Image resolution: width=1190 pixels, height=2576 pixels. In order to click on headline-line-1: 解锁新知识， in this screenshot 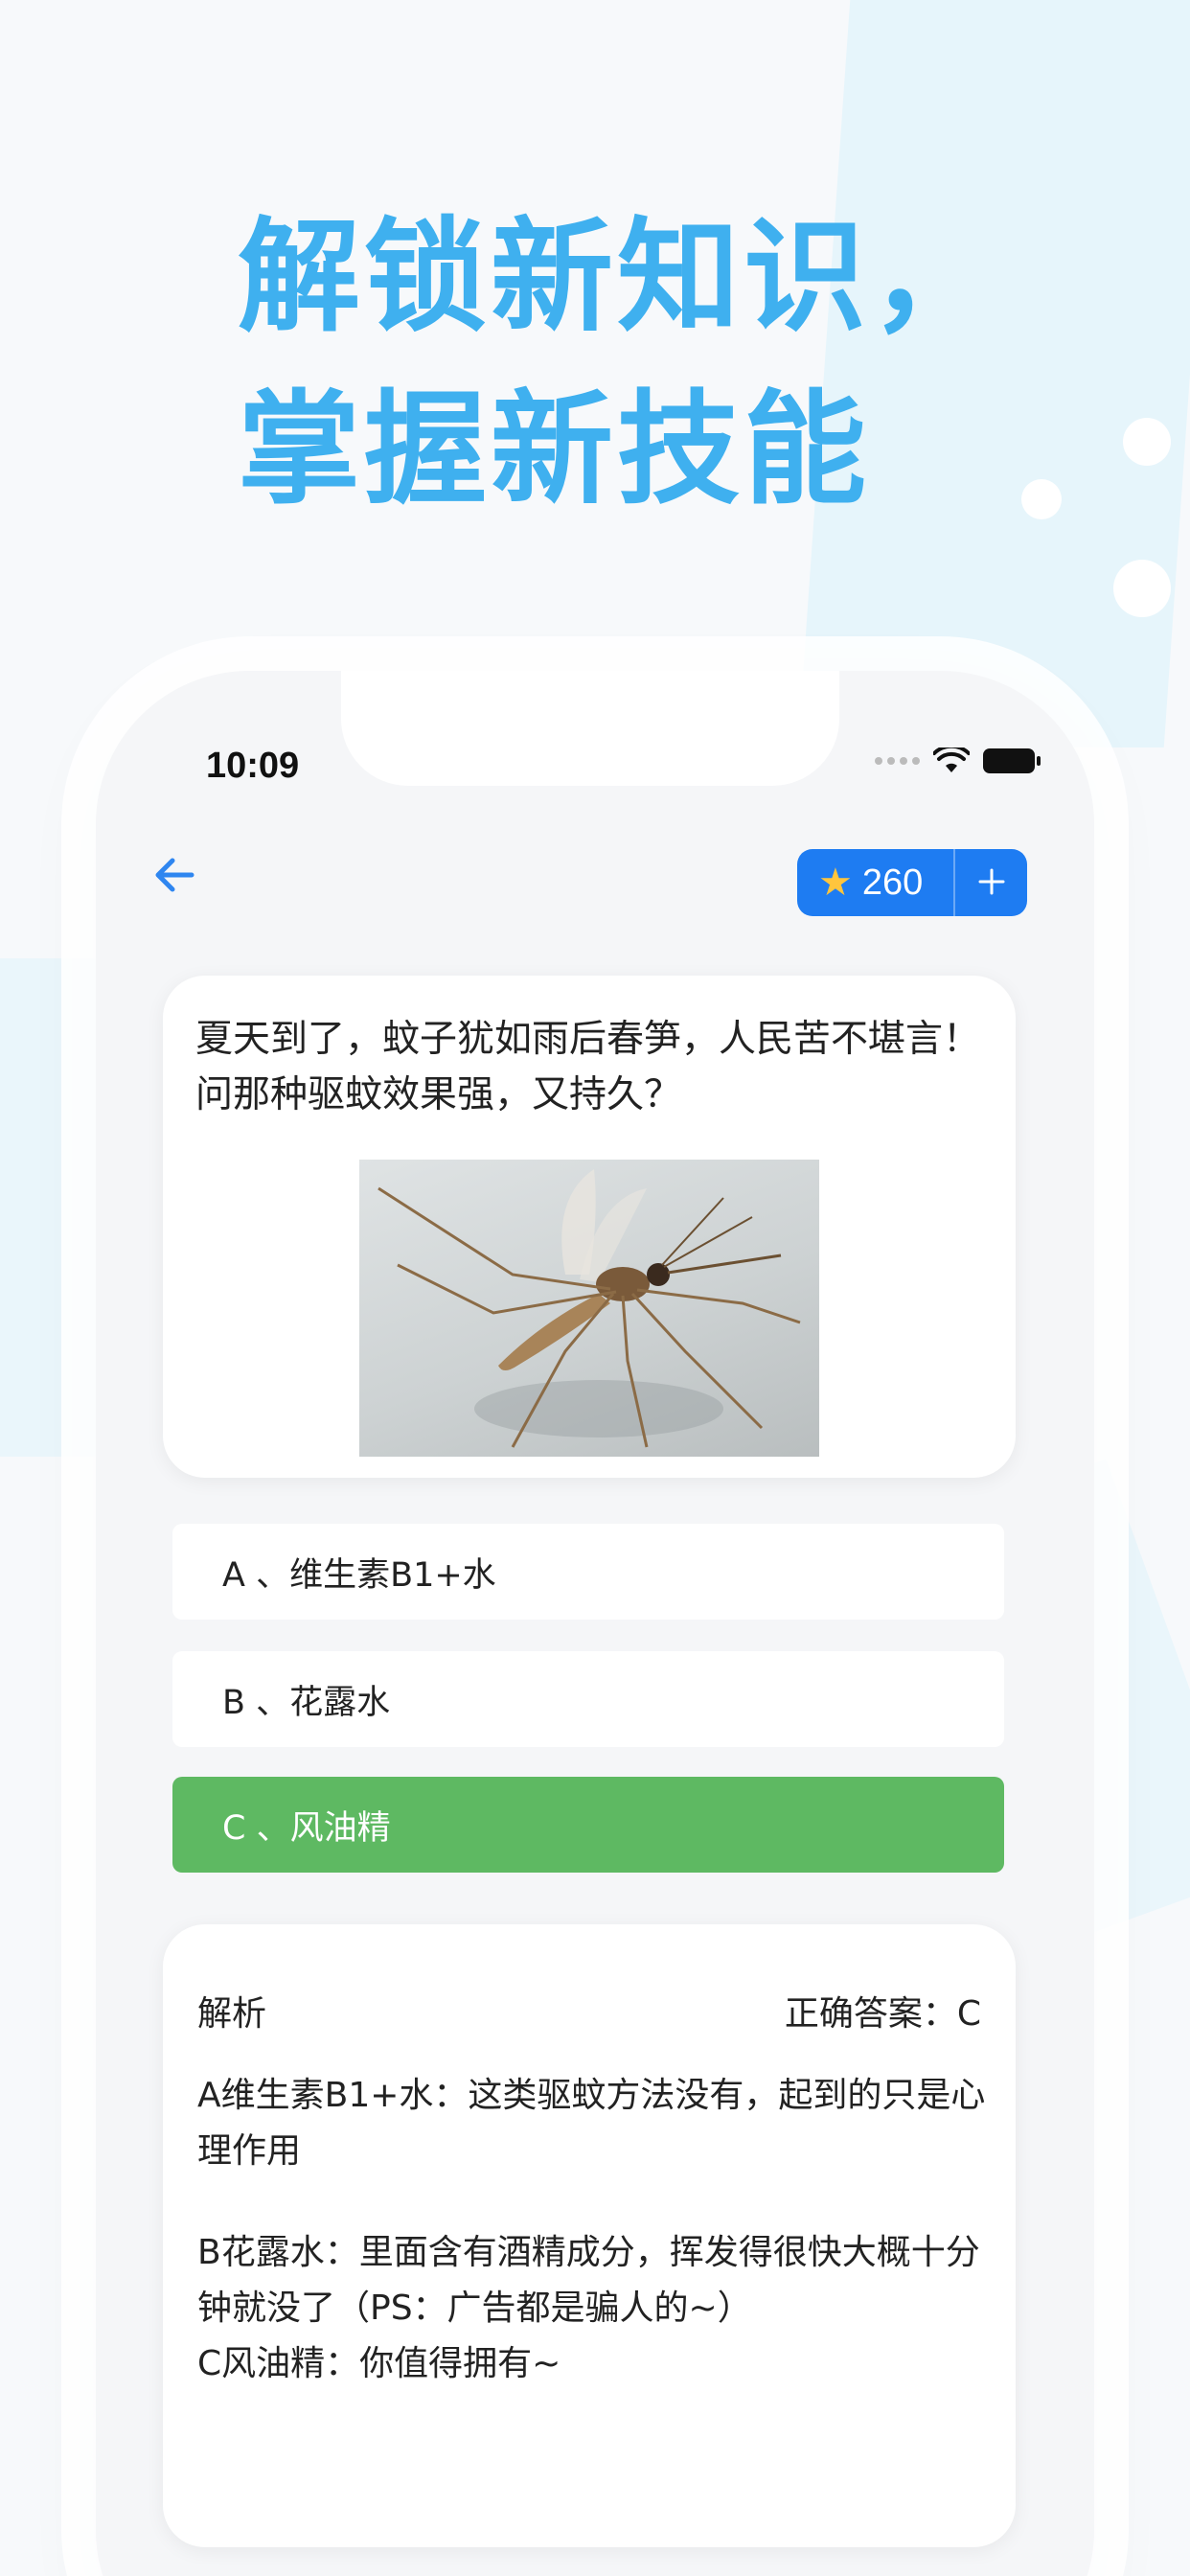, I will do `click(618, 277)`.